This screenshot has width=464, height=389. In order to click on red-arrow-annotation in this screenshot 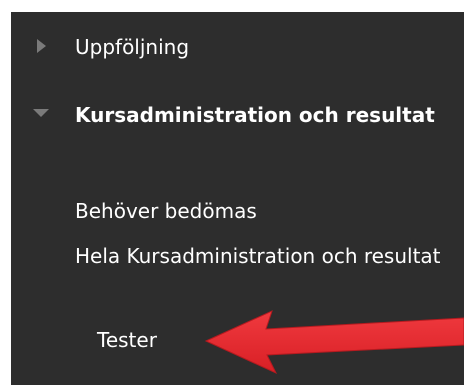, I will do `click(334, 342)`.